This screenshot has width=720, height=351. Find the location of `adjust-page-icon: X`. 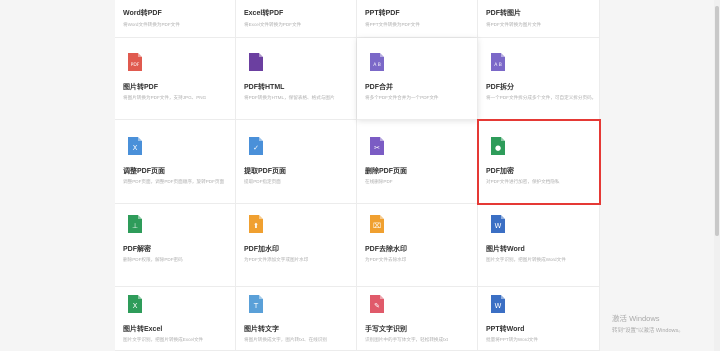

adjust-page-icon: X is located at coordinates (135, 146).